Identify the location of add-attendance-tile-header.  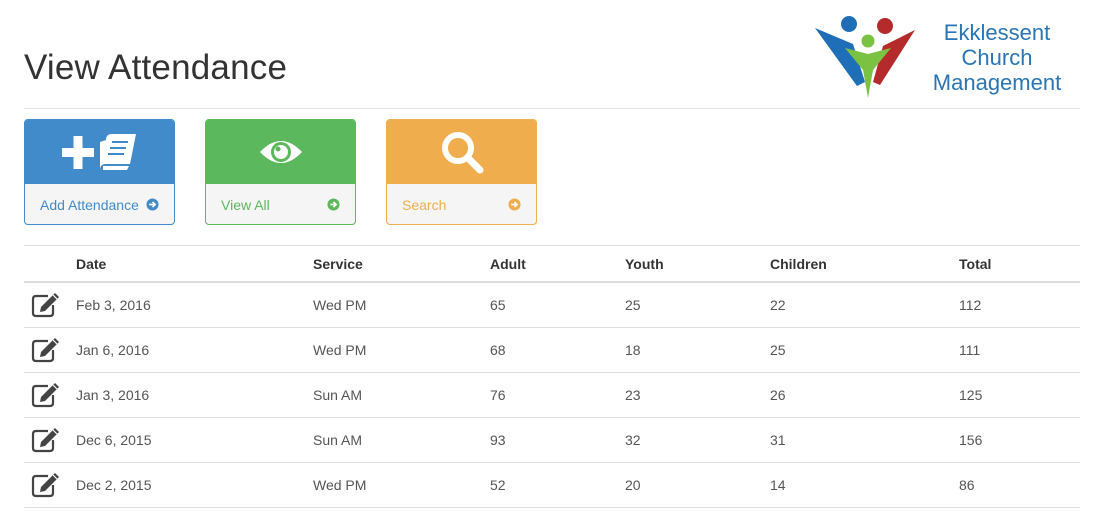
(99, 151).